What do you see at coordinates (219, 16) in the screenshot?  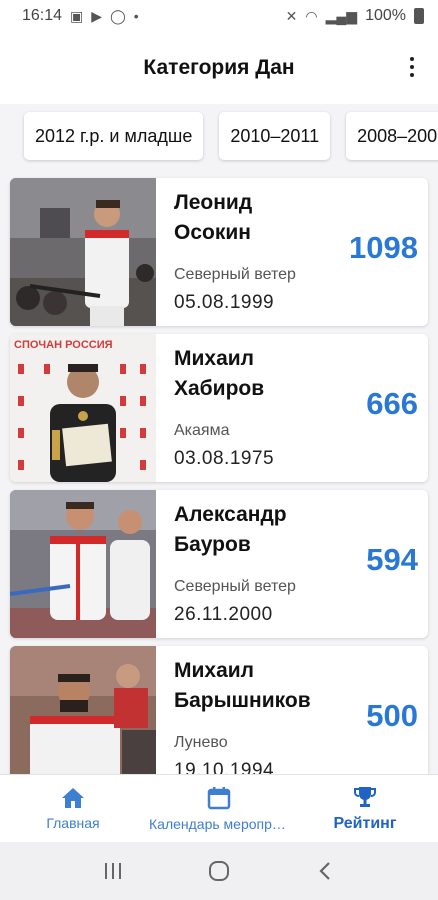 I see `status-bar: 16:14 ▣ ▶ ◯ • ✕ ◠ ▂▄▆ 100%` at bounding box center [219, 16].